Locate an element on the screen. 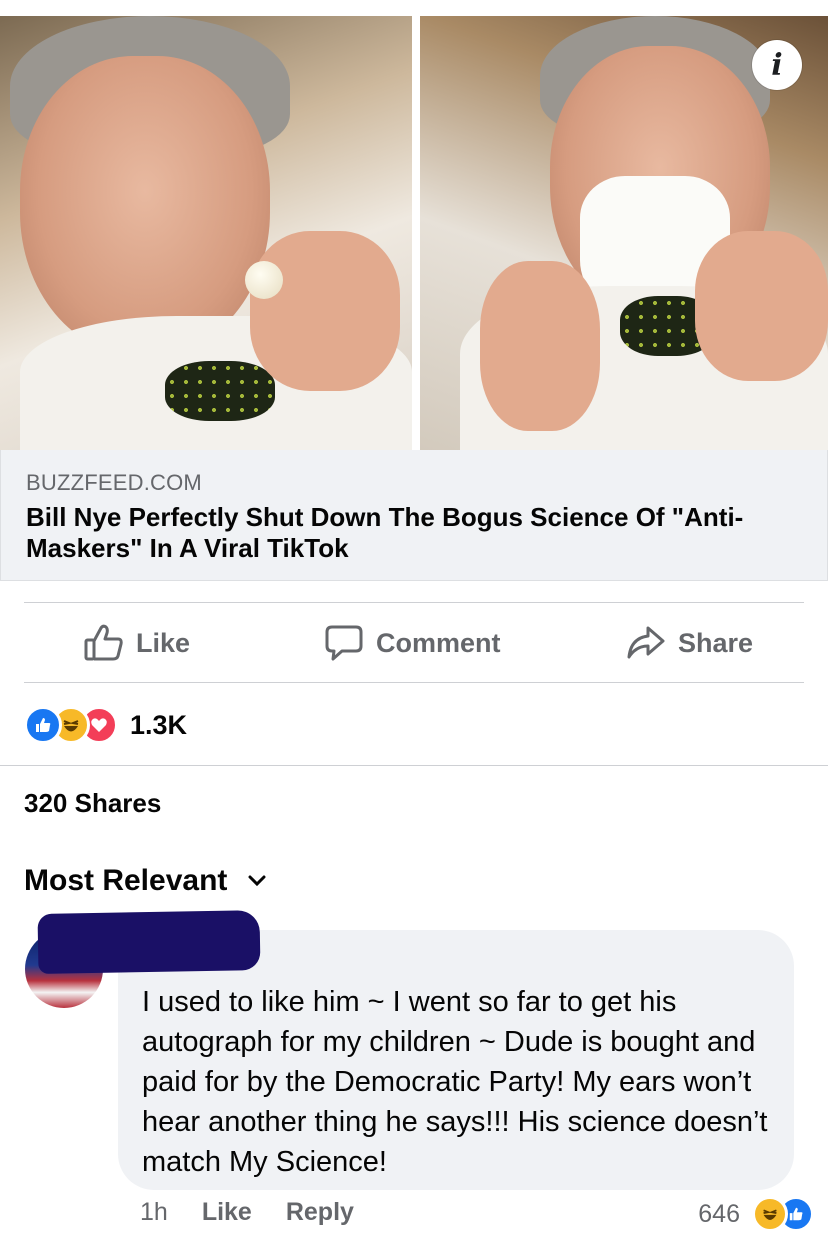  share-button: Share is located at coordinates (689, 643).